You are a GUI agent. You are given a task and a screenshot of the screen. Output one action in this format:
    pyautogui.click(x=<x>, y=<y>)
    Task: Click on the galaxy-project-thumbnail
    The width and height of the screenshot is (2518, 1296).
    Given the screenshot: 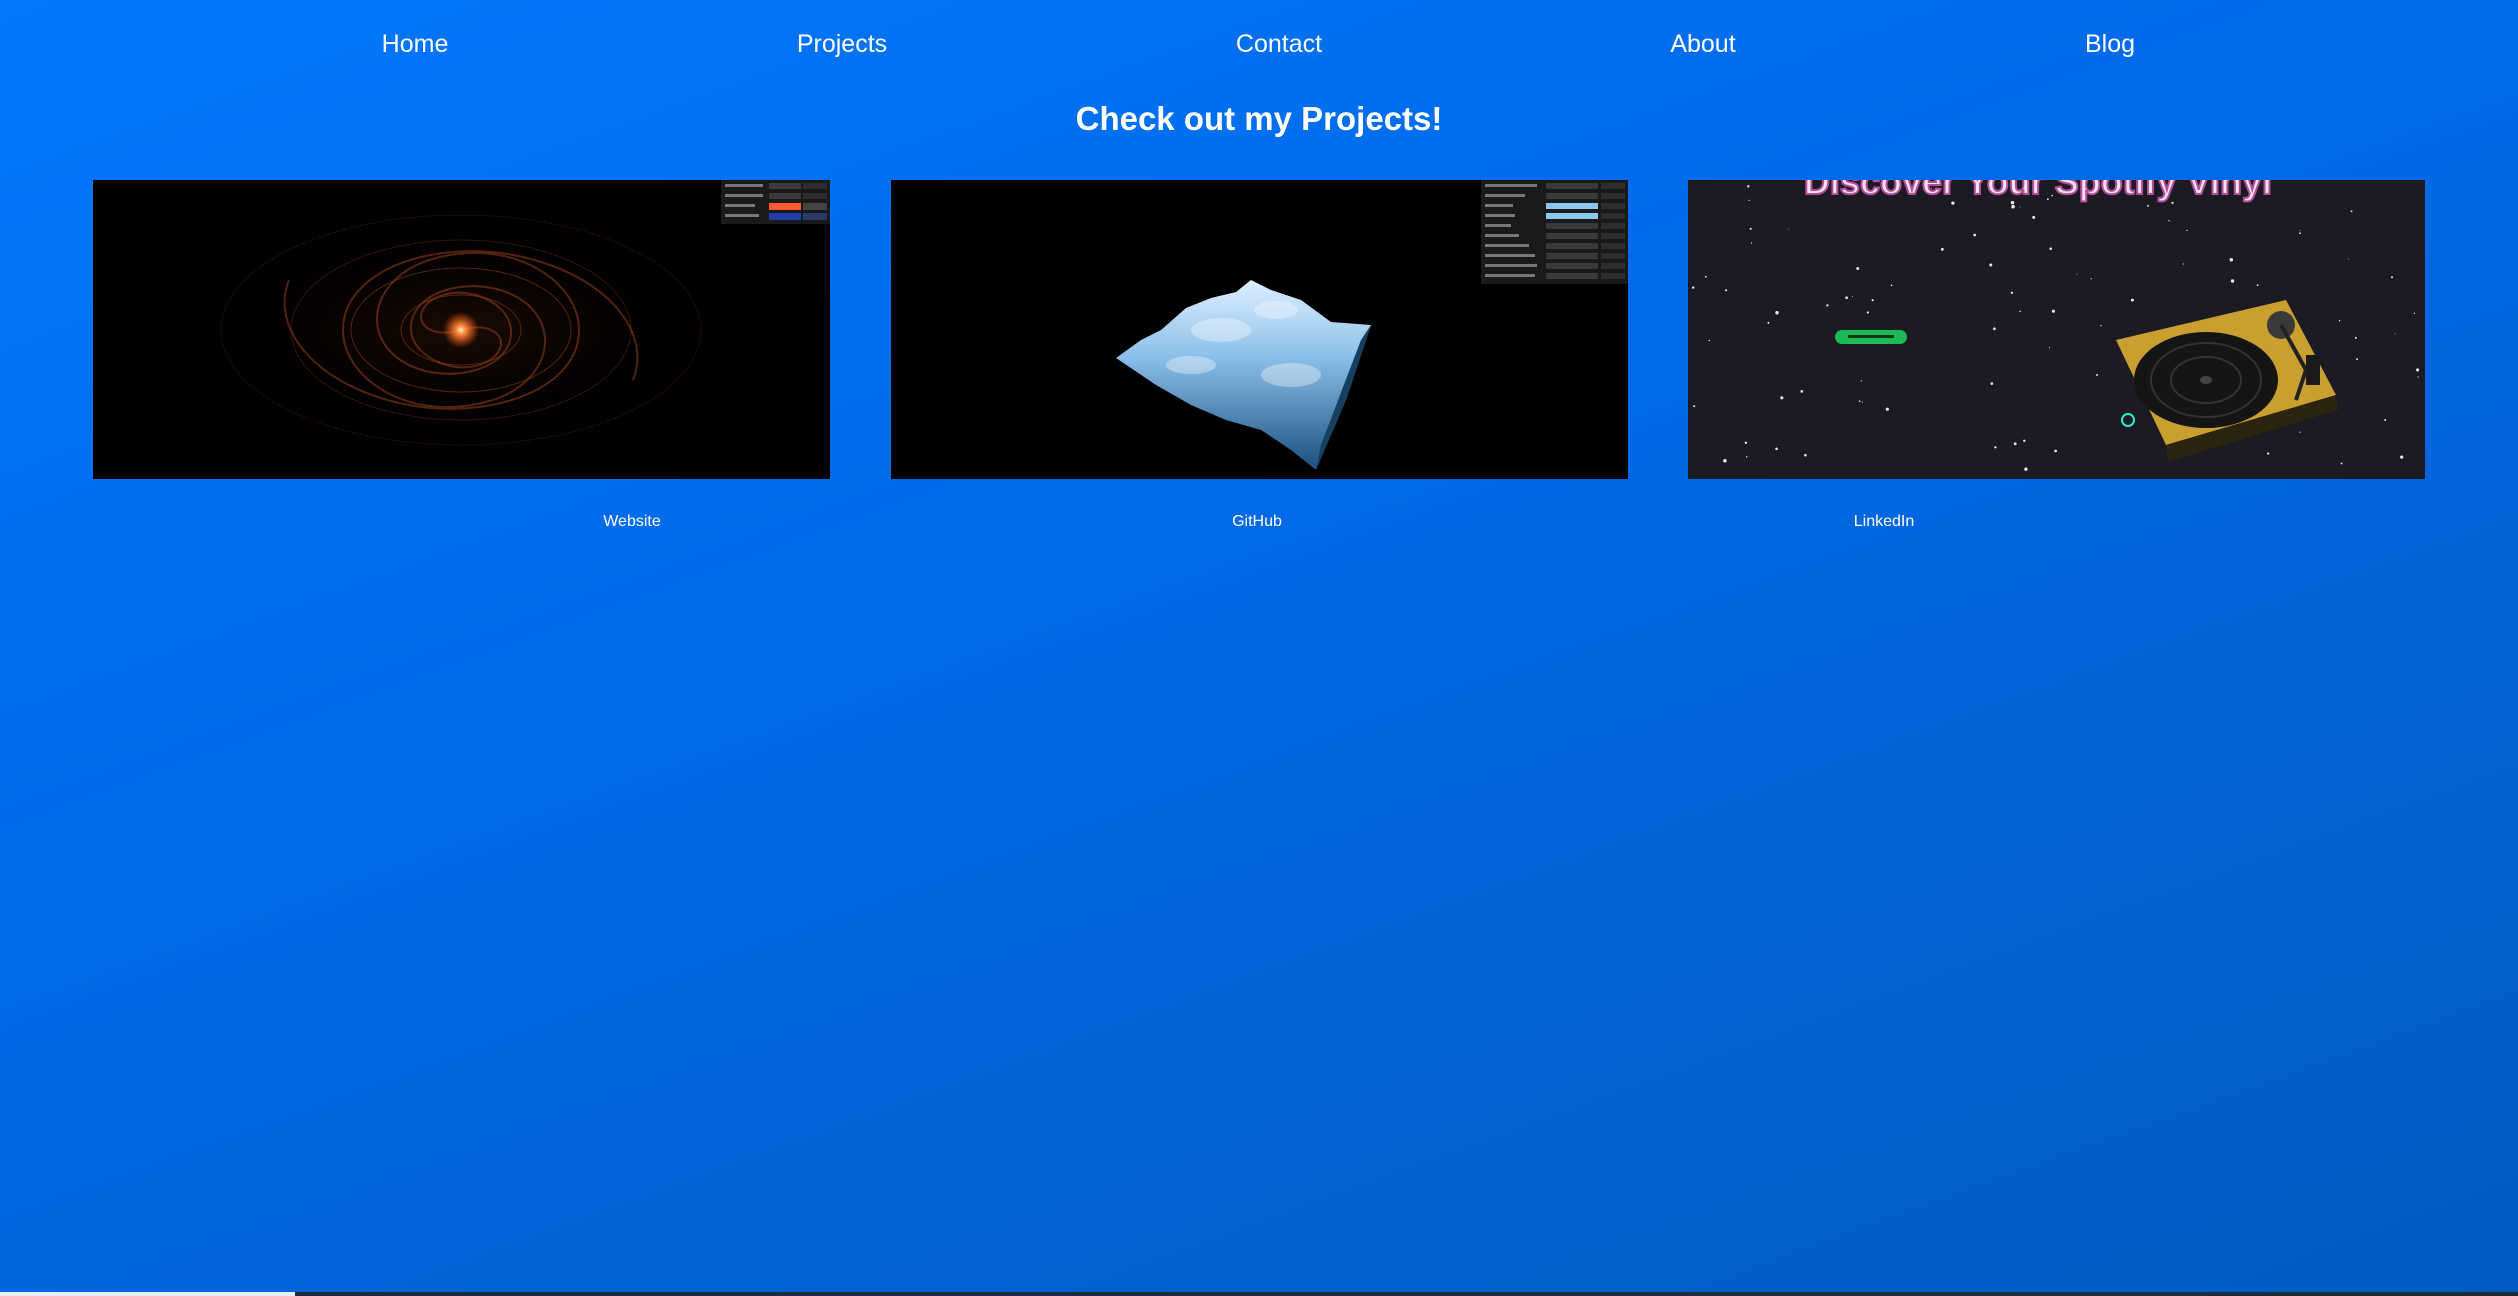 What is the action you would take?
    pyautogui.click(x=461, y=329)
    